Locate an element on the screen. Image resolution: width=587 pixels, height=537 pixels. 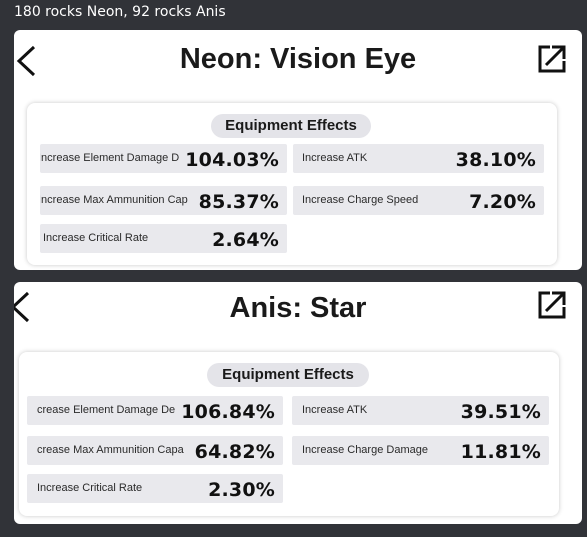
effect-value: 38.10% is located at coordinates (495, 160).